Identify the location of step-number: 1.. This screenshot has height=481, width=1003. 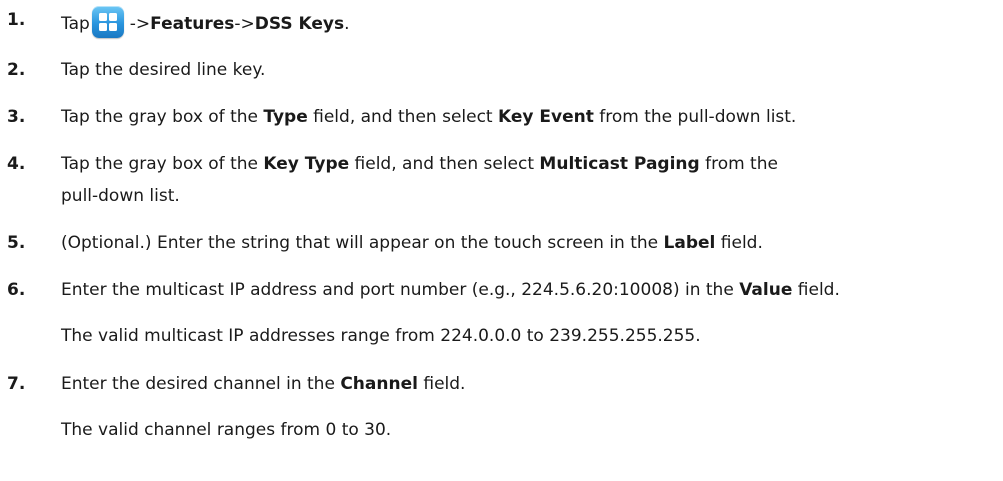
(16, 20).